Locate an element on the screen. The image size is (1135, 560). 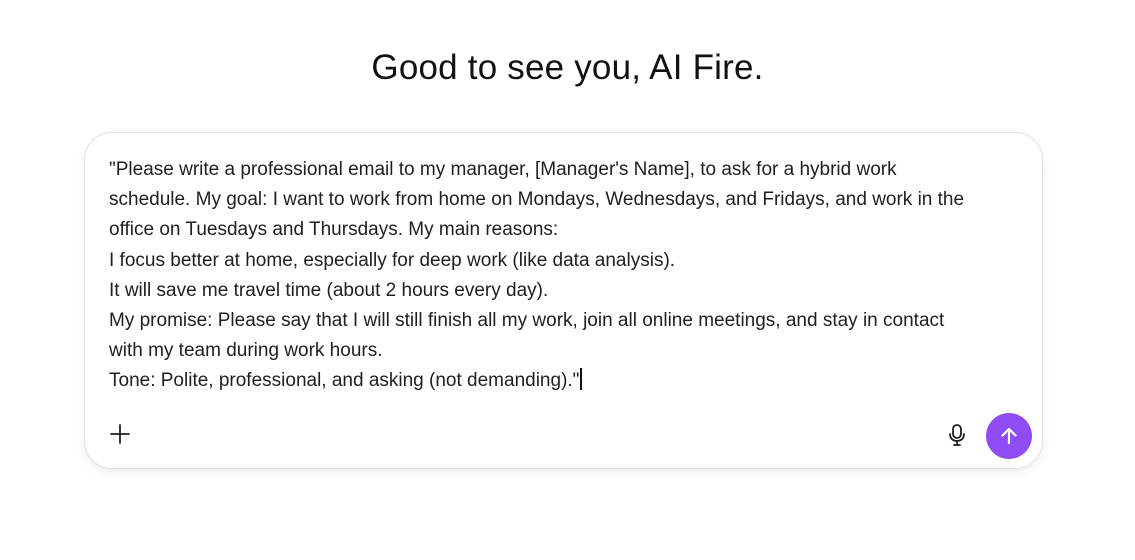
send-button is located at coordinates (1009, 436).